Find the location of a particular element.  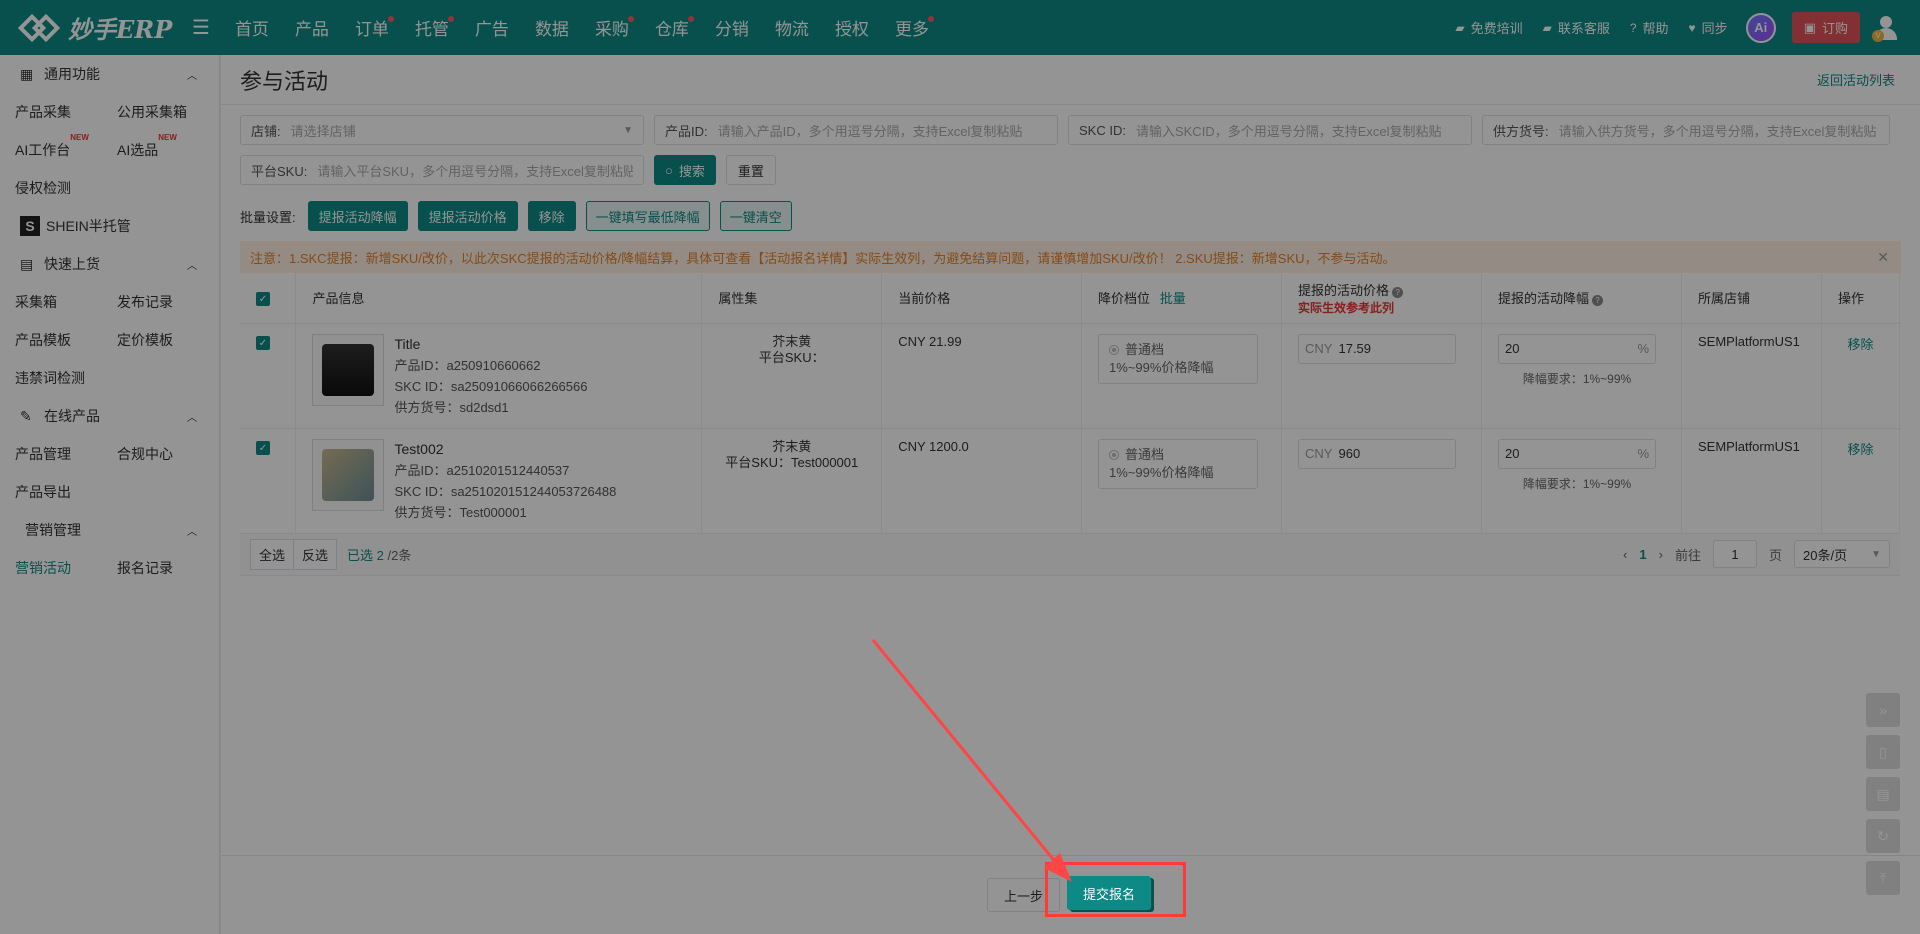

tier-batch-link: 批量 is located at coordinates (1173, 298).